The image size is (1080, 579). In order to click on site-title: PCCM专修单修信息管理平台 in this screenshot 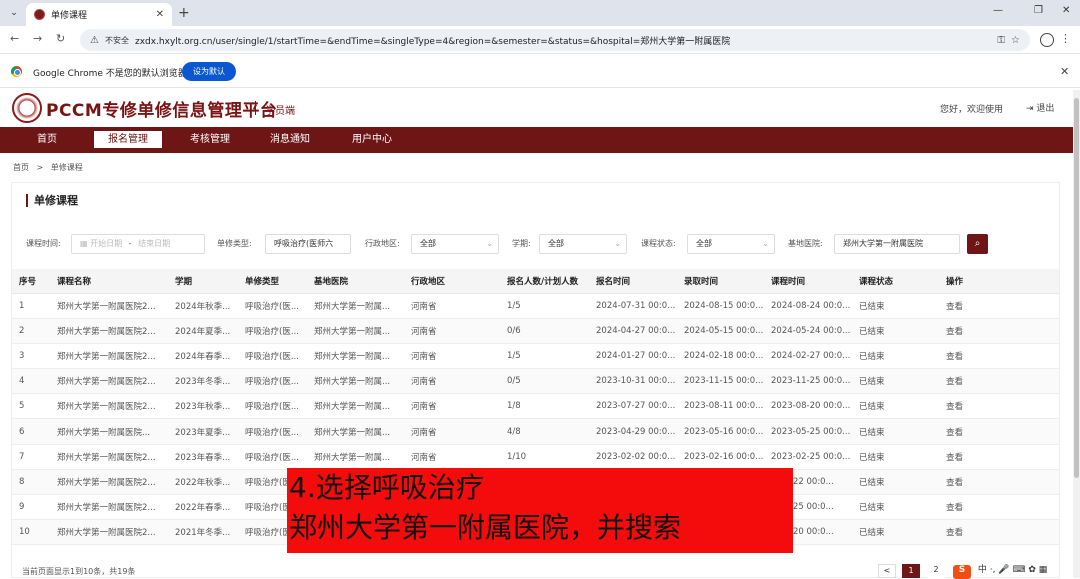, I will do `click(162, 111)`.